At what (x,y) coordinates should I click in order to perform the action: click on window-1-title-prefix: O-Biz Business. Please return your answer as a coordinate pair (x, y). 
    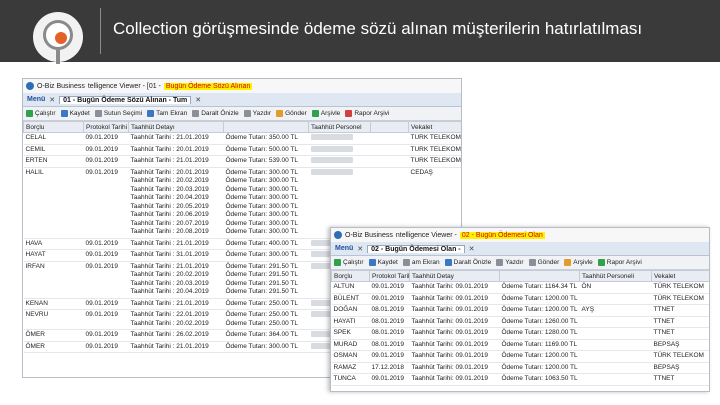
    Looking at the image, I should click on (61, 86).